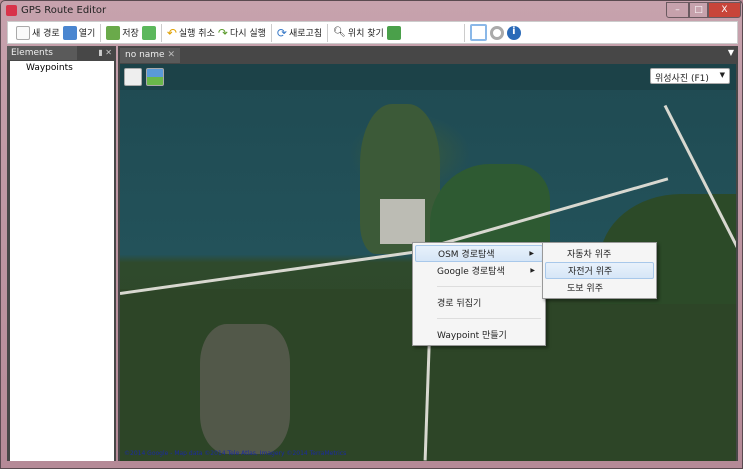 This screenshot has height=469, width=743. What do you see at coordinates (479, 302) in the screenshot?
I see `menu-item-reverse-route: 경로 뒤집기` at bounding box center [479, 302].